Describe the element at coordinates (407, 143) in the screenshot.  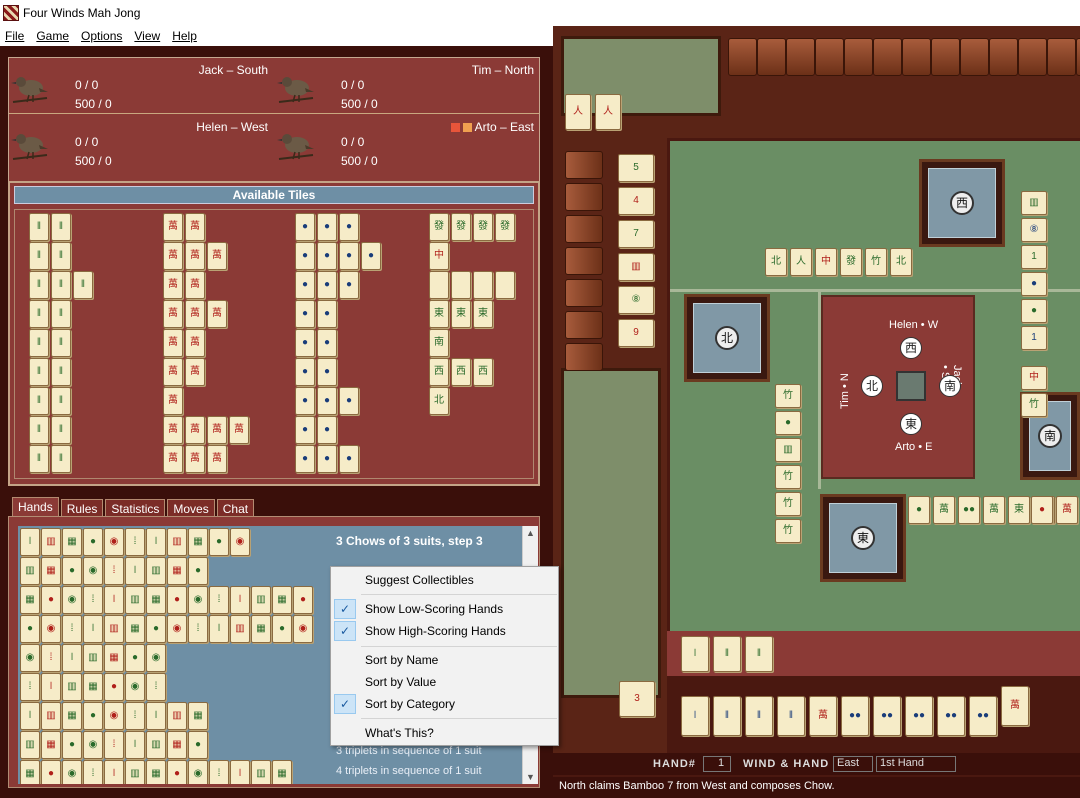
I see `player-card-arto: Arto – East 0 / 0 500 / 0` at that location.